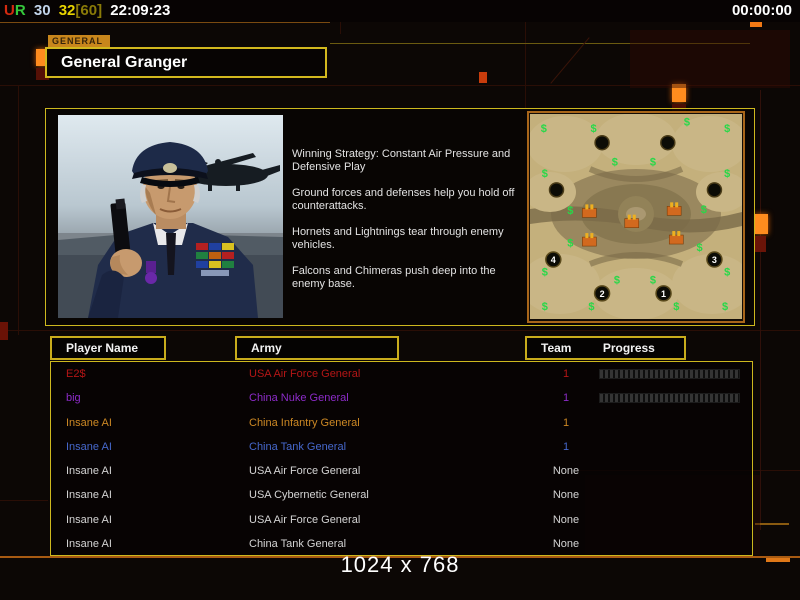 This screenshot has height=600, width=800. I want to click on table-row: Insane AI USA Cybernetic General None, so click(401, 495).